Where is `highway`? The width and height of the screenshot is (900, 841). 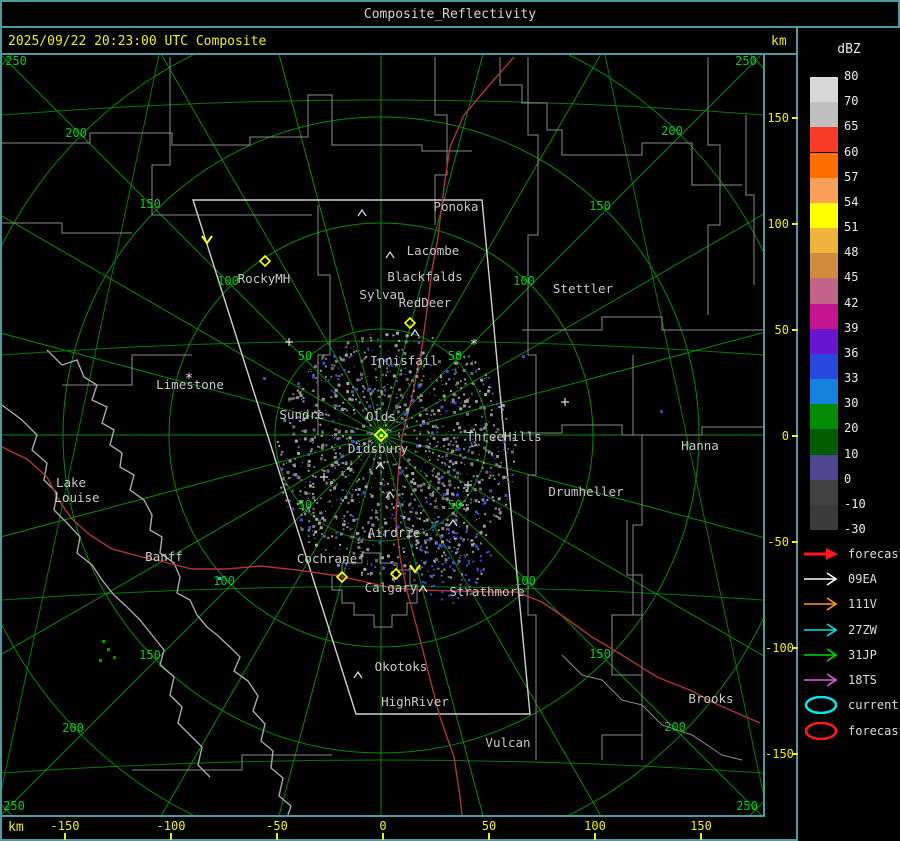 highway is located at coordinates (196, 517).